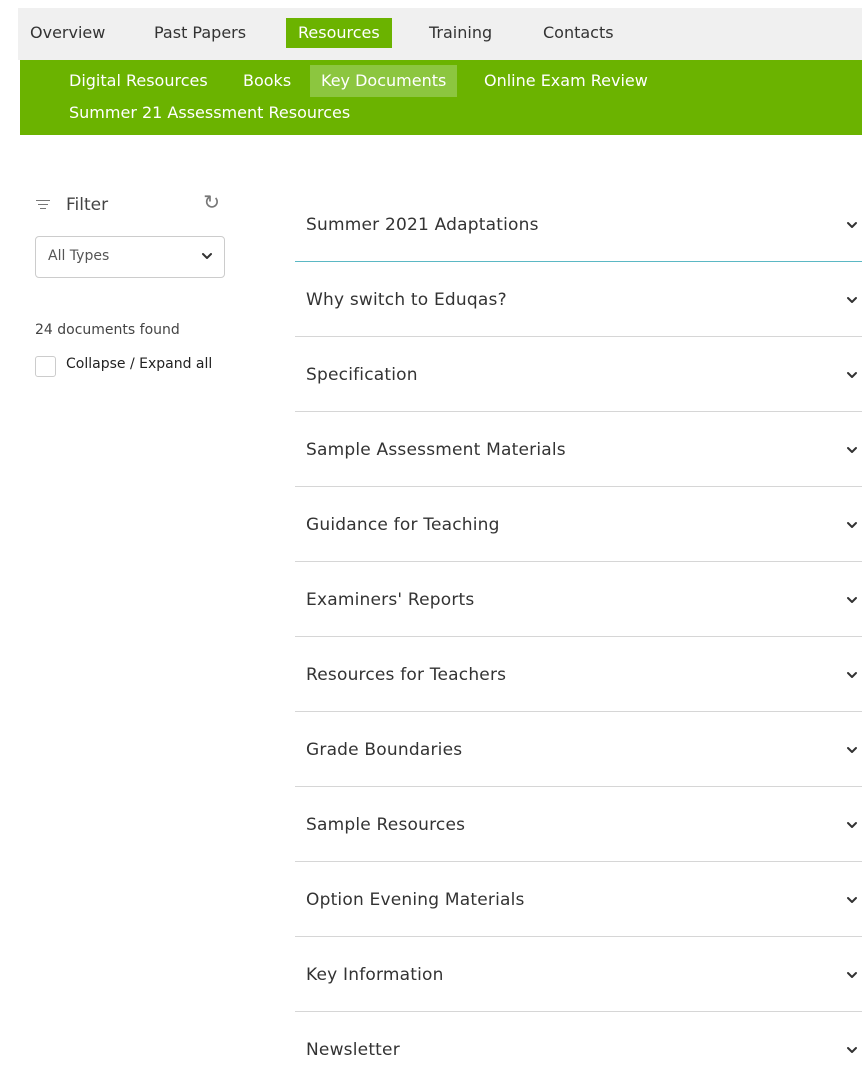 Image resolution: width=862 pixels, height=1087 pixels. Describe the element at coordinates (460, 33) in the screenshot. I see `nav-tab-training: Training` at that location.